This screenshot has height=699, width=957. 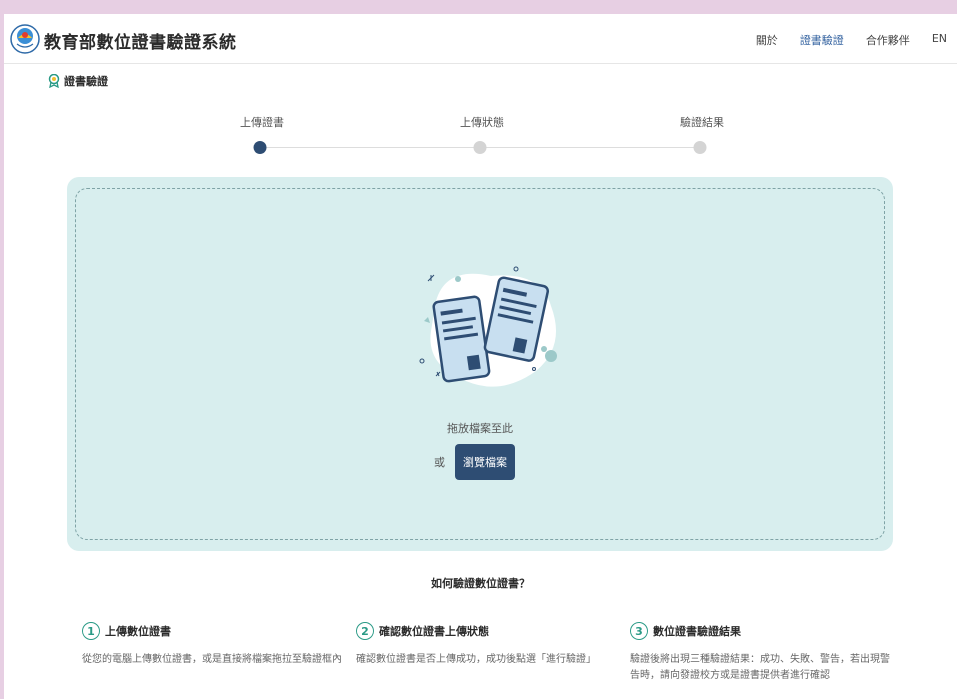 What do you see at coordinates (480, 583) in the screenshot?
I see `howto-title: 如何驗證數位證書？` at bounding box center [480, 583].